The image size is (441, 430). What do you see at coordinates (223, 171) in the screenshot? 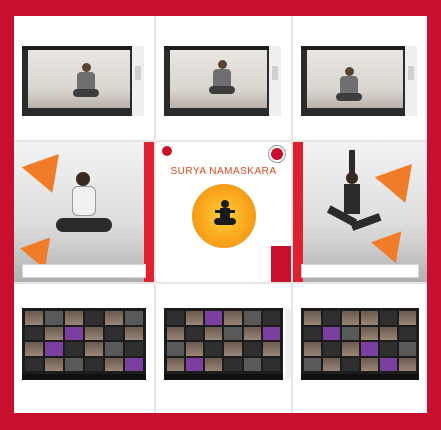
I see `poster-title: SURYA NAMASKARA` at bounding box center [223, 171].